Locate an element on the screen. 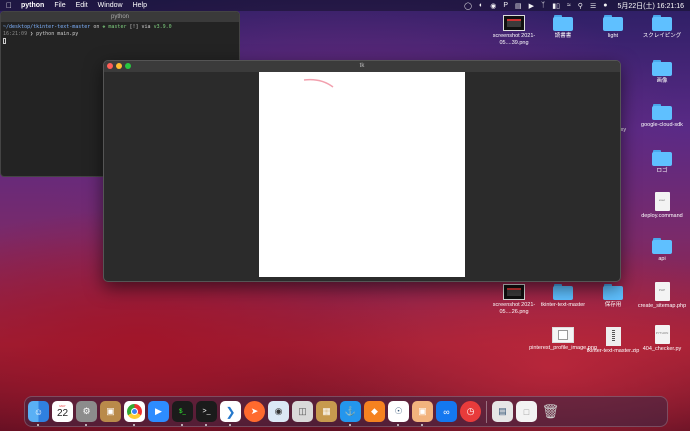 This screenshot has height=431, width=690. document-icon: exec is located at coordinates (662, 201).